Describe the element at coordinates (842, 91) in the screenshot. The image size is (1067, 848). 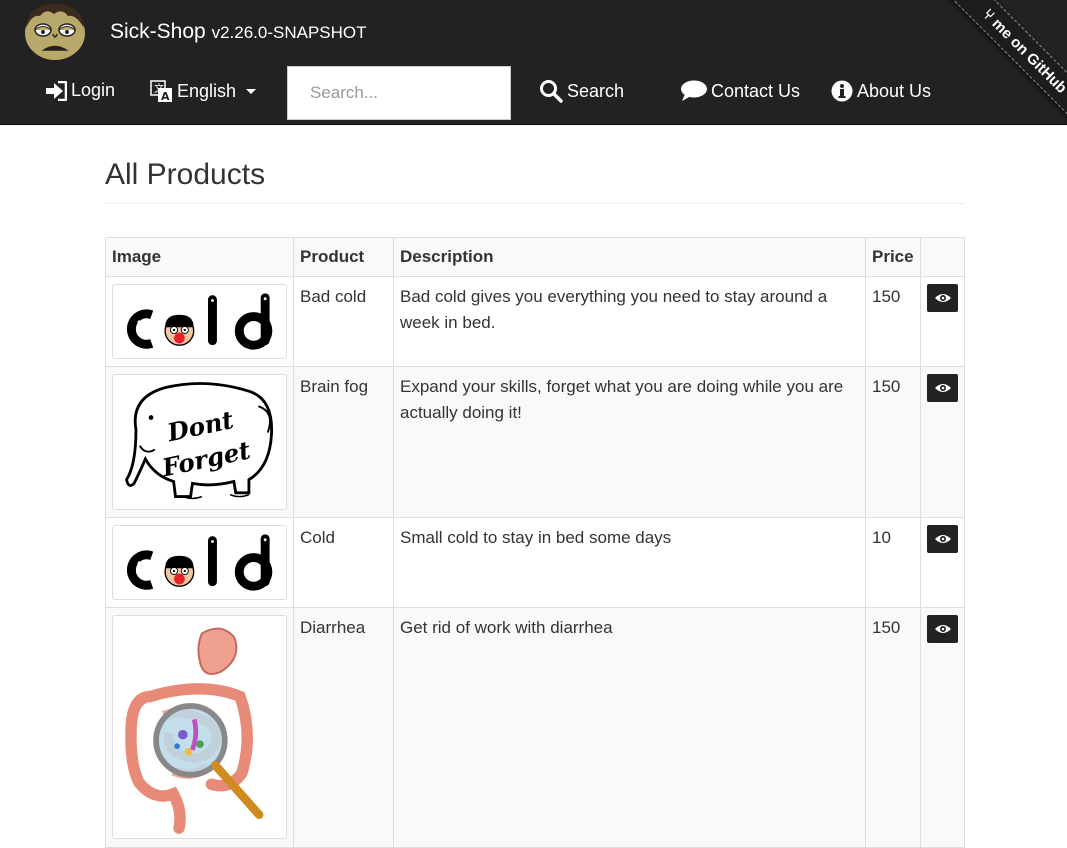
I see `info-icon` at that location.